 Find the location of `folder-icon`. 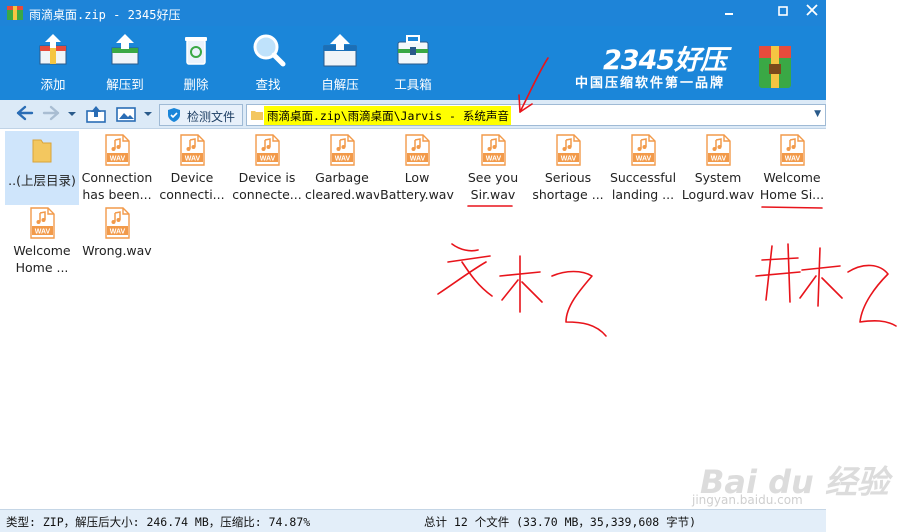

folder-icon is located at coordinates (42, 151).